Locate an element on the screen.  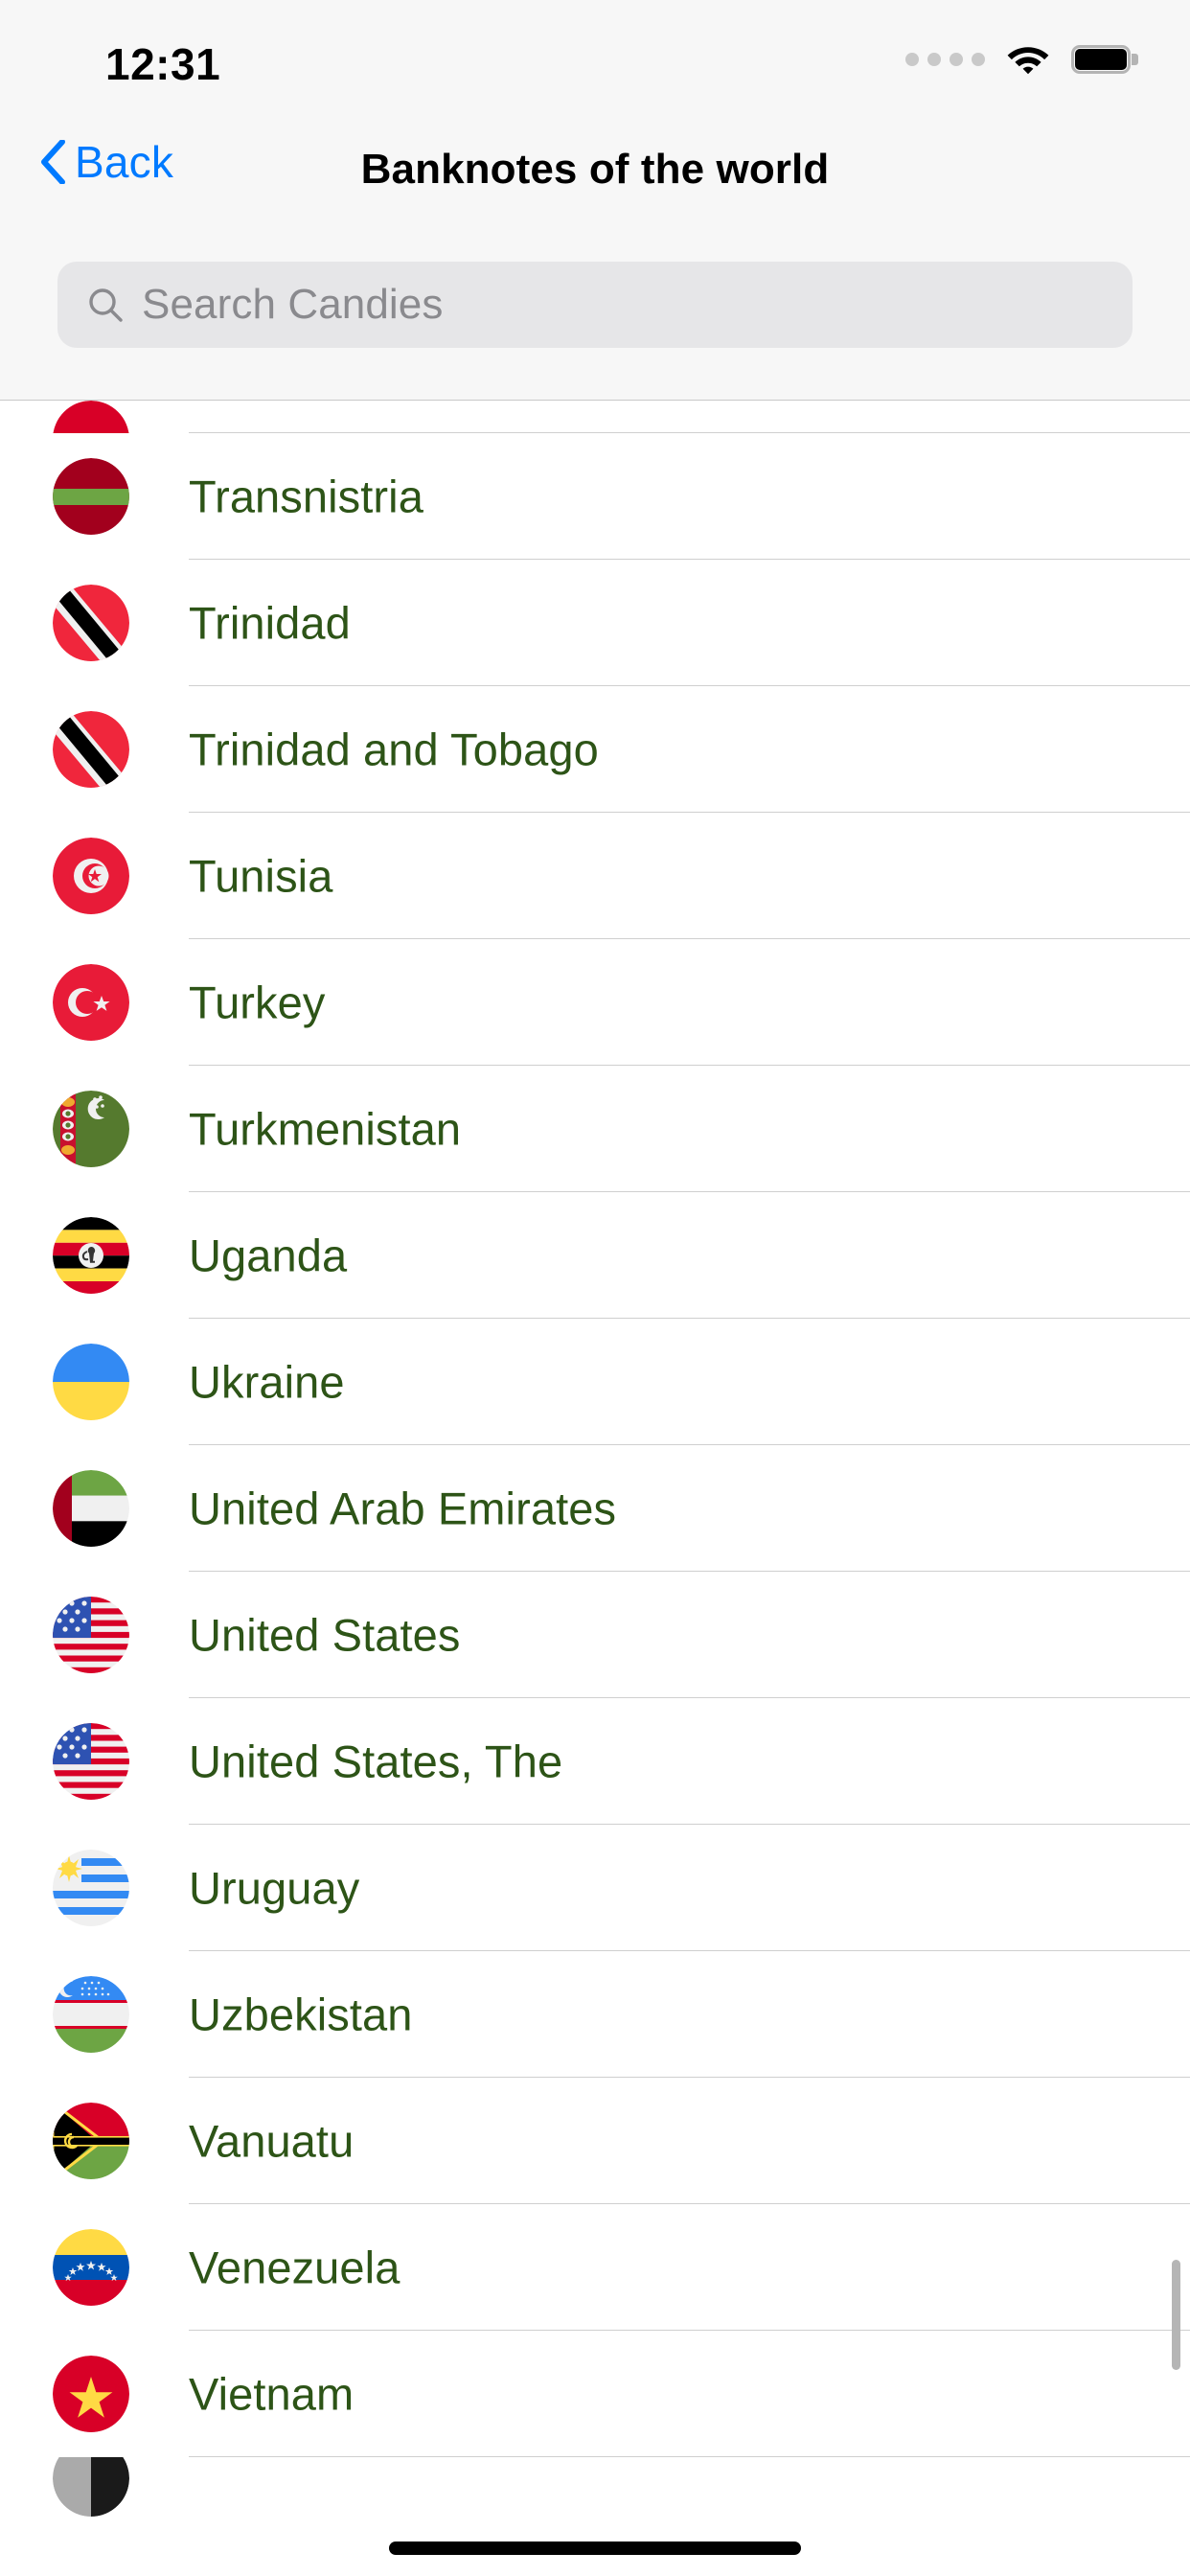
turkey-flag-icon is located at coordinates (91, 1002).